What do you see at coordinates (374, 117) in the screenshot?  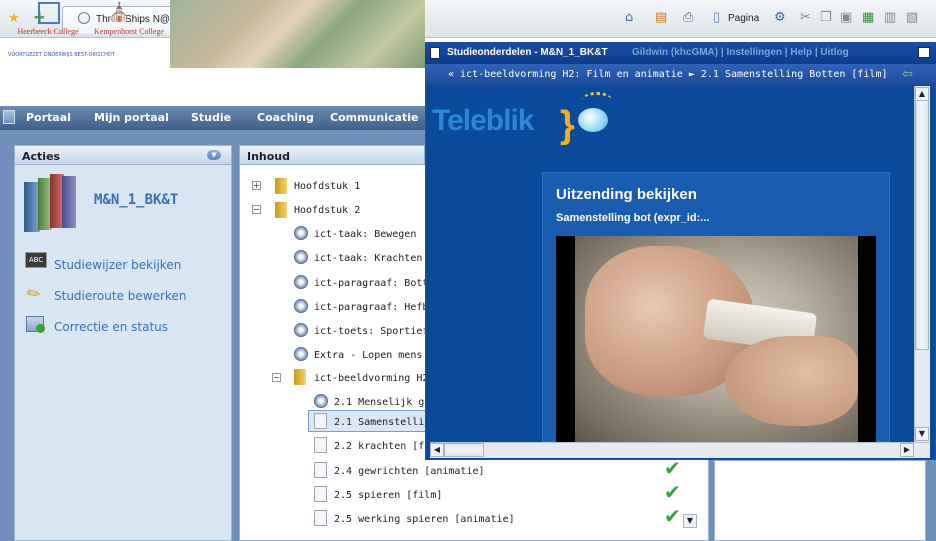 I see `nav-communicatie: Communicatie` at bounding box center [374, 117].